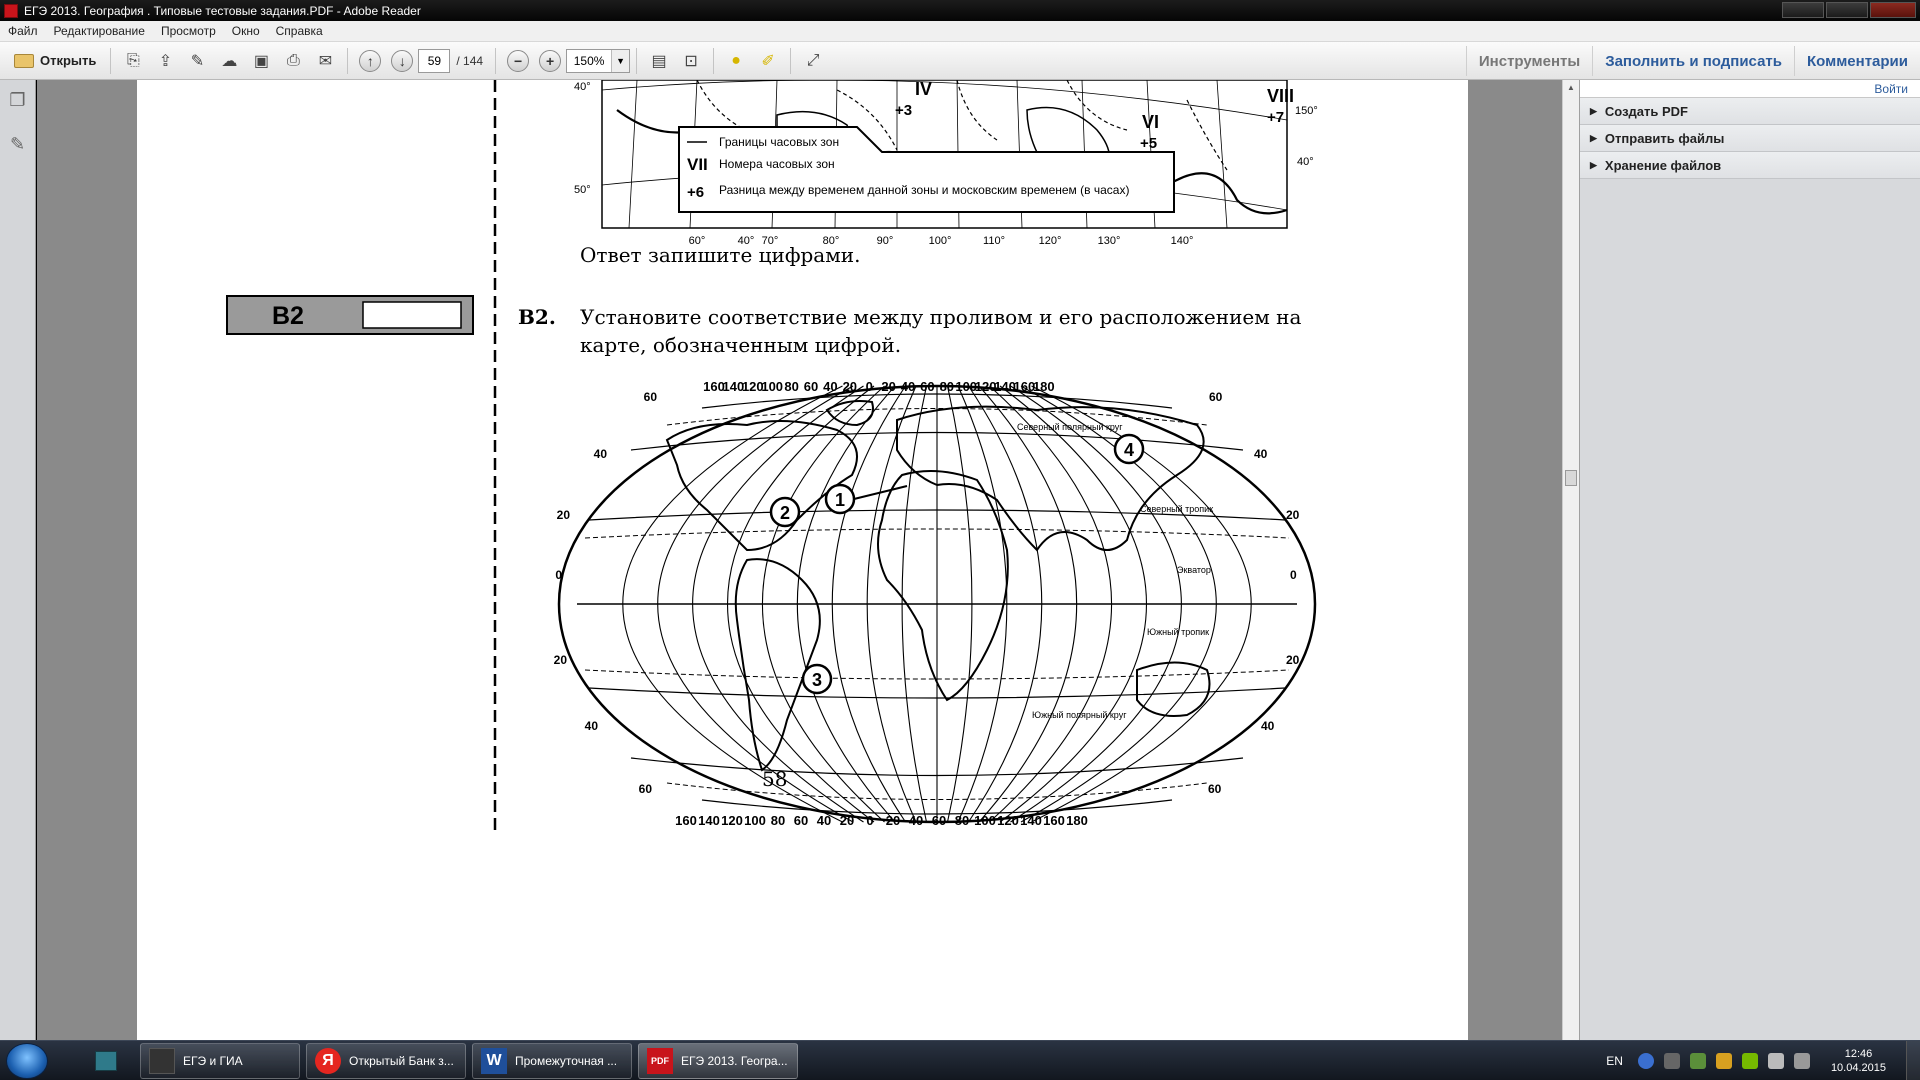  Describe the element at coordinates (1070, 427) in the screenshot. I see `arctic-circle-label: Северный полярный круг` at that location.